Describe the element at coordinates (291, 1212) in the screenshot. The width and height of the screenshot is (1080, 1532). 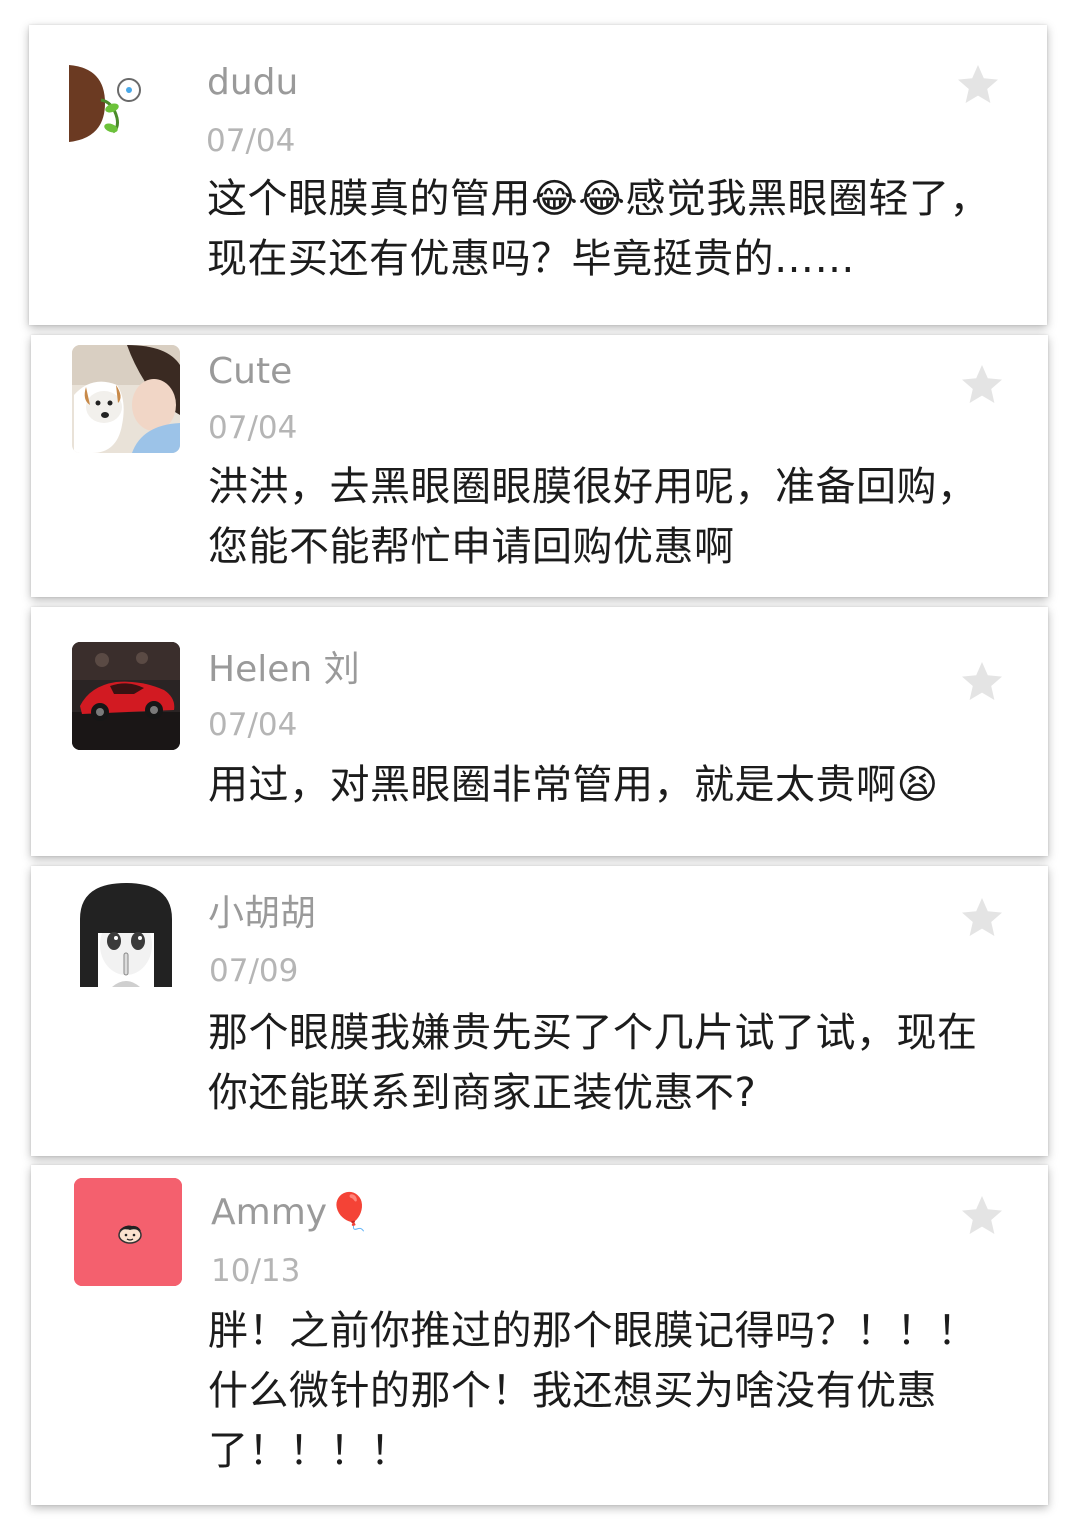
I see `user-name: Ammy🎈` at that location.